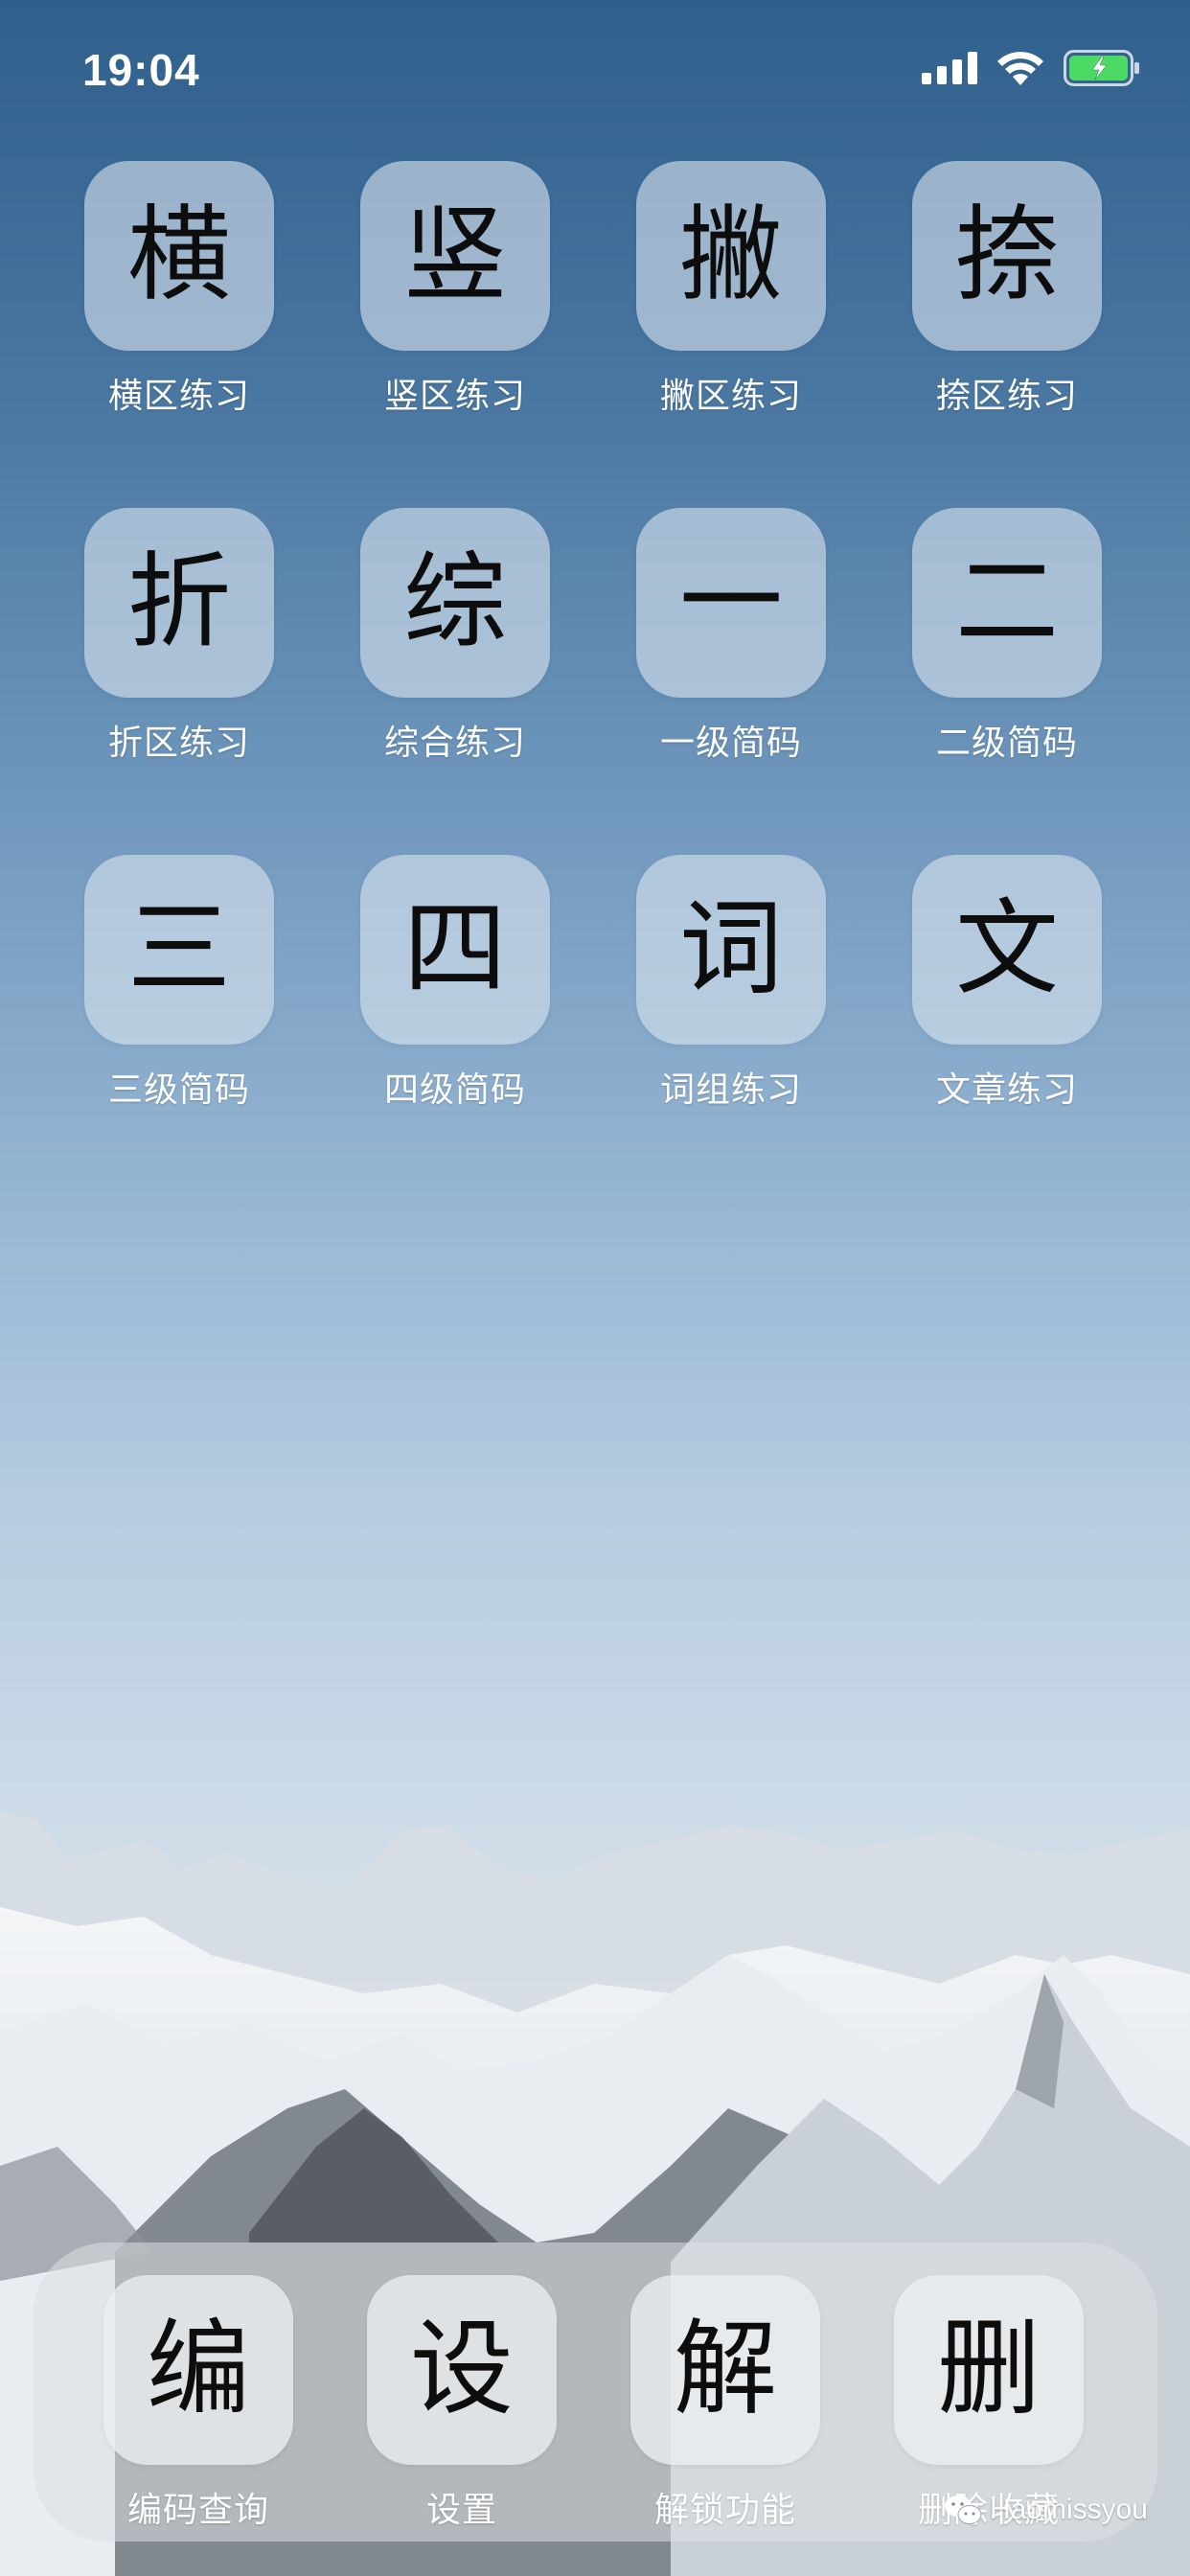  Describe the element at coordinates (725, 2510) in the screenshot. I see `app-label: 解锁功能` at that location.